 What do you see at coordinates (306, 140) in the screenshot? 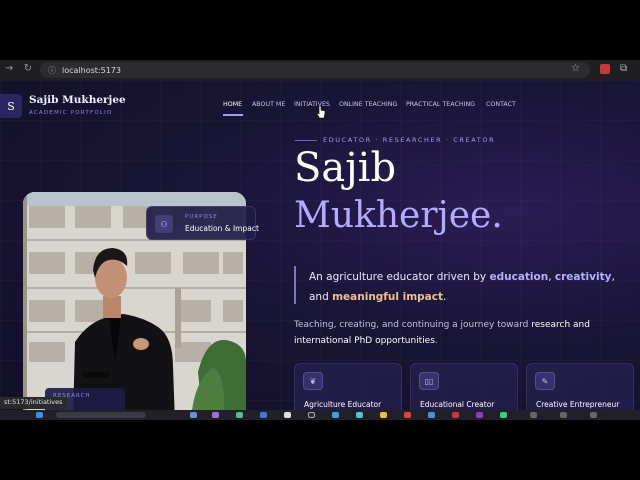
I see `tagline-rule` at bounding box center [306, 140].